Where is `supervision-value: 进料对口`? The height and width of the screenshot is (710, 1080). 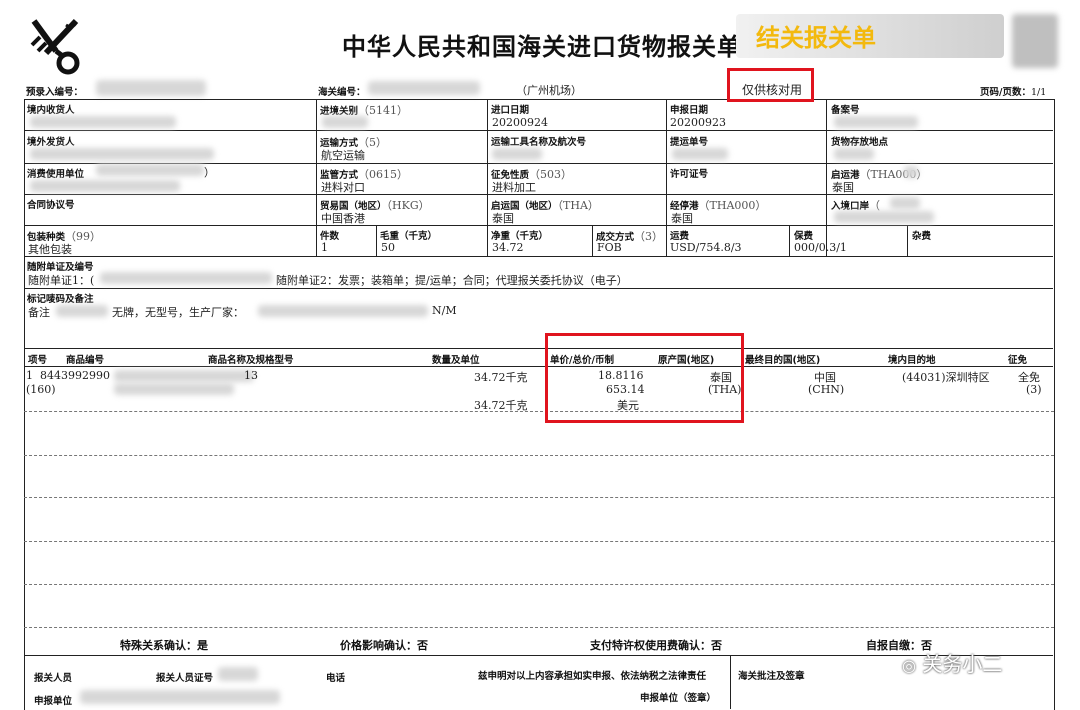
supervision-value: 进料对口 is located at coordinates (343, 187).